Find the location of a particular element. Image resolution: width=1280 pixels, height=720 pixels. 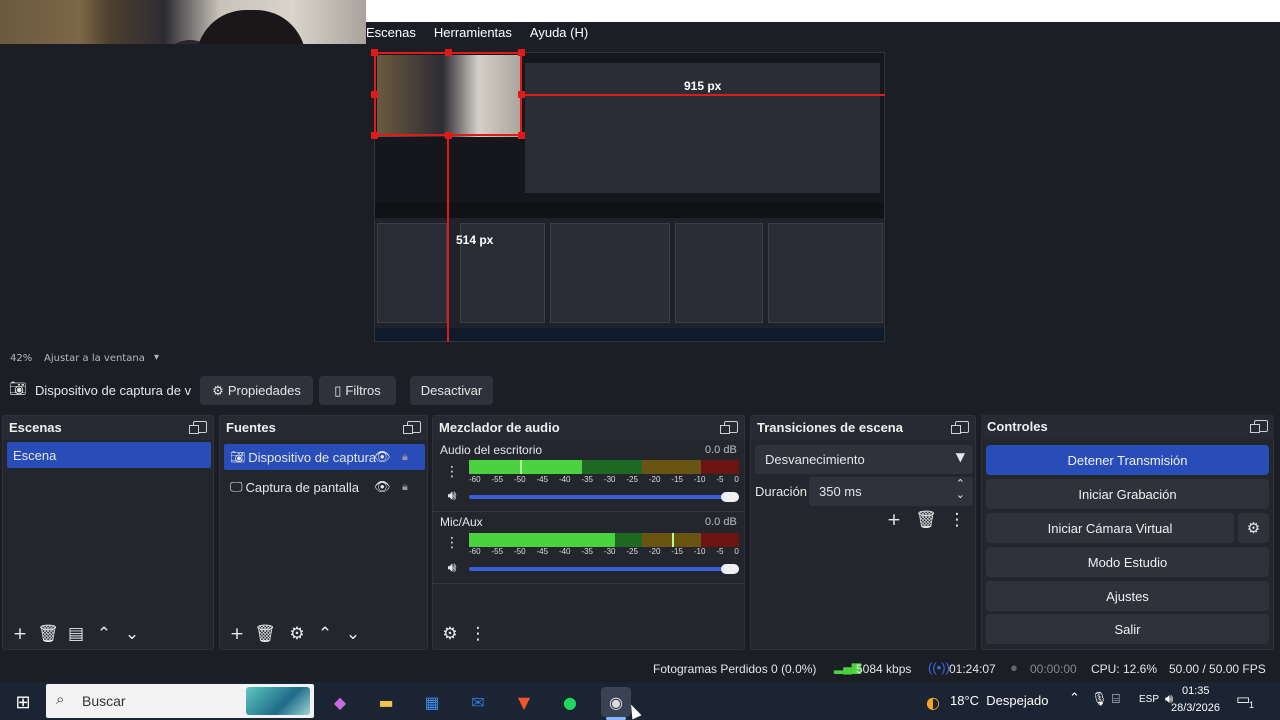

height-guide-label: 514 px is located at coordinates (475, 240).